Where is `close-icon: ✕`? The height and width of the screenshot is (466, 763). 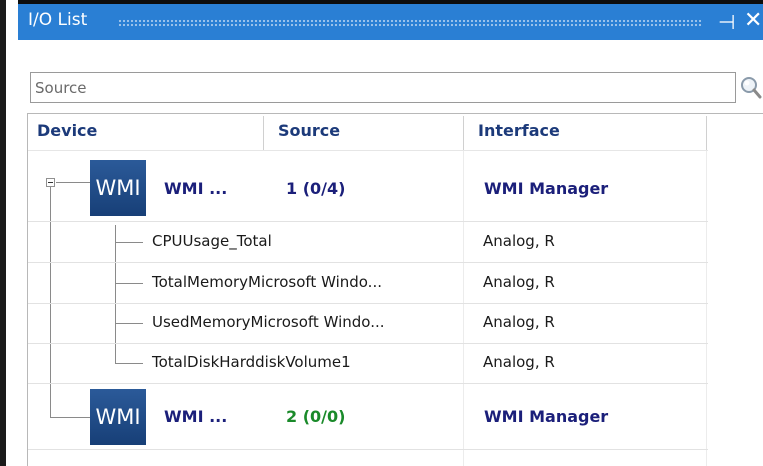 close-icon: ✕ is located at coordinates (753, 21).